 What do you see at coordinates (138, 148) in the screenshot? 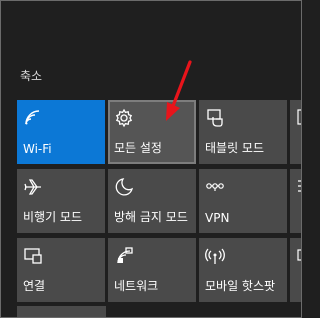
I see `all-settings-label: 모든 설정` at bounding box center [138, 148].